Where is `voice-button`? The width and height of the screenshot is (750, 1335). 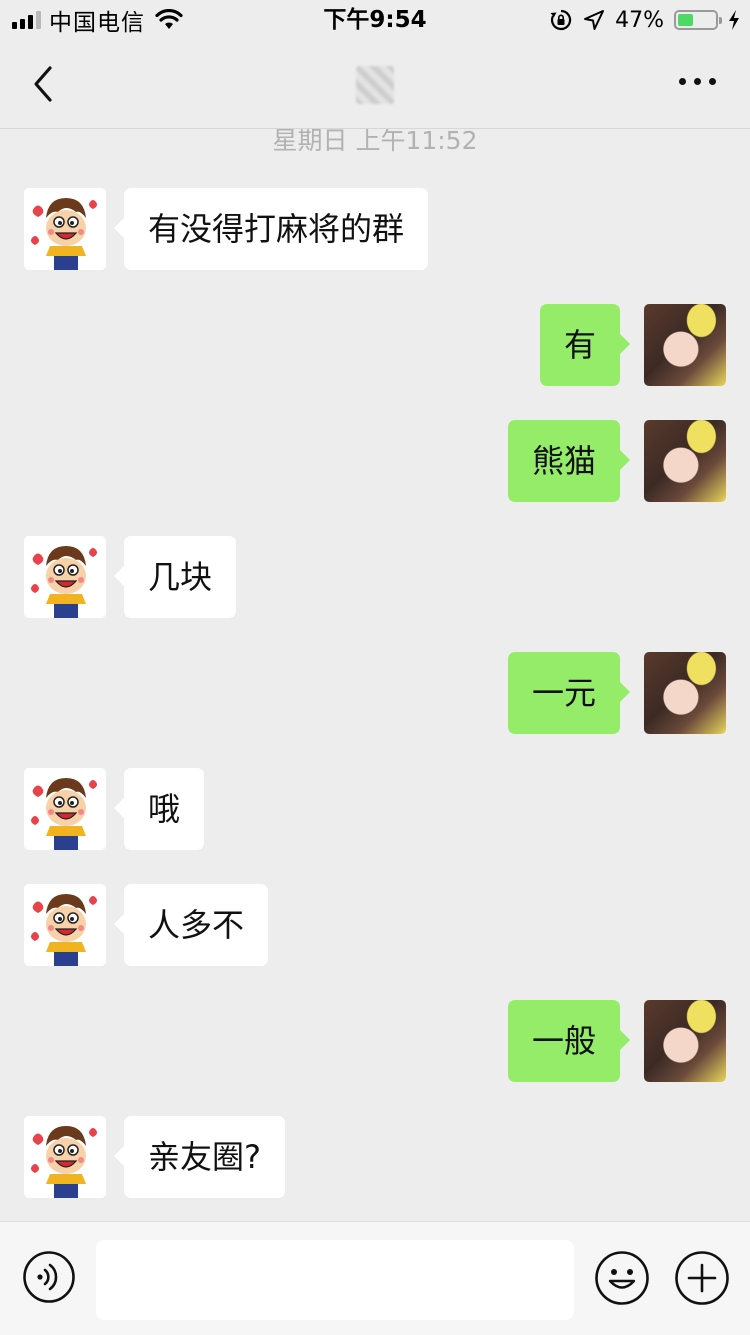
voice-button is located at coordinates (49, 1277).